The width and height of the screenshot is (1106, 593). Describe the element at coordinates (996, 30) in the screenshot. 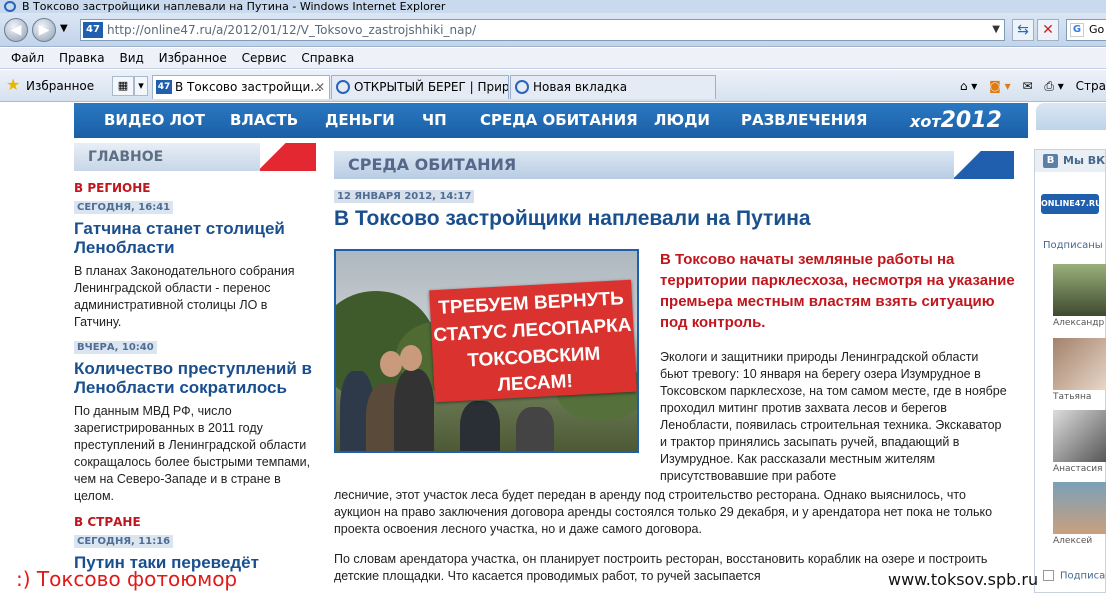

I see `address-dropdown-icon: ▼` at that location.